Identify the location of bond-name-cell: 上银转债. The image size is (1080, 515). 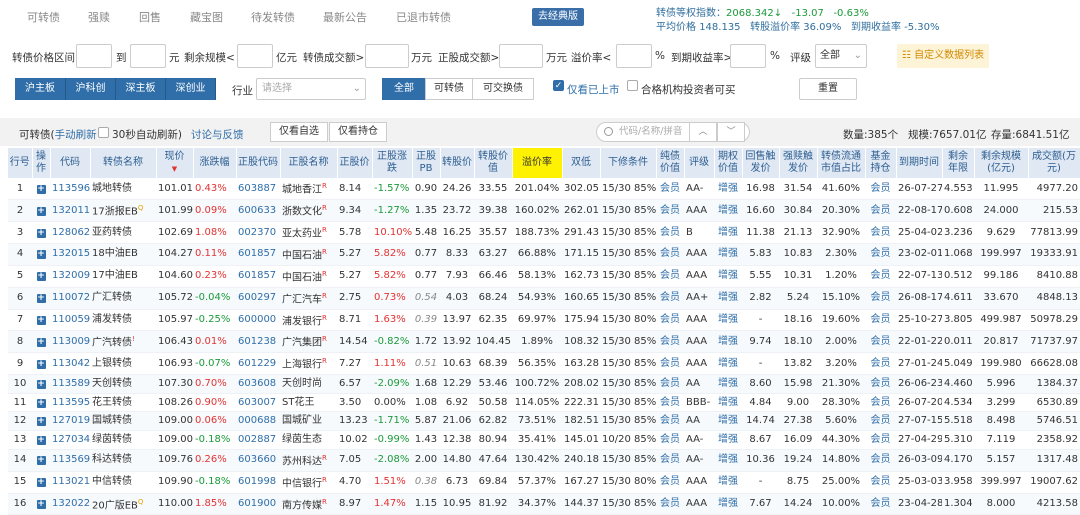
(123, 364).